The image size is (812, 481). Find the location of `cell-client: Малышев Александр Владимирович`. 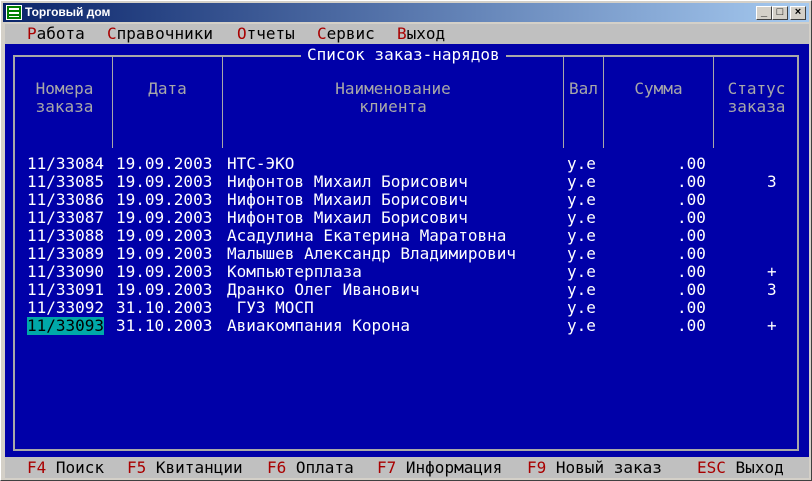

cell-client: Малышев Александр Владимирович is located at coordinates (371, 253).